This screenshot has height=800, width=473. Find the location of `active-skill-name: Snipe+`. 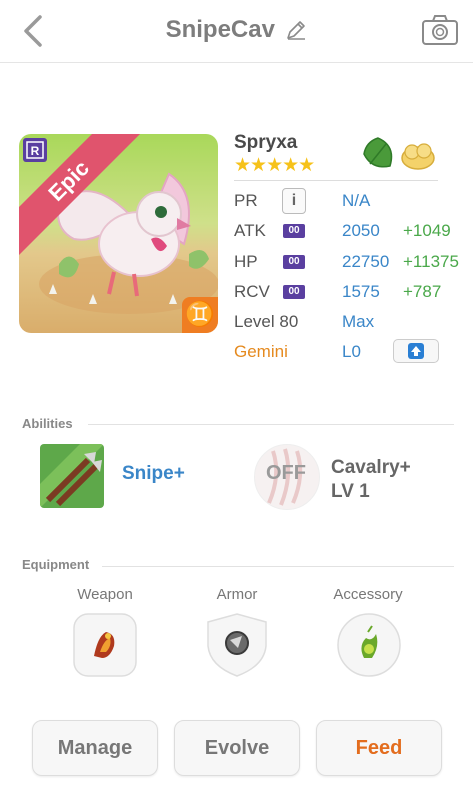

active-skill-name: Snipe+ is located at coordinates (153, 474).